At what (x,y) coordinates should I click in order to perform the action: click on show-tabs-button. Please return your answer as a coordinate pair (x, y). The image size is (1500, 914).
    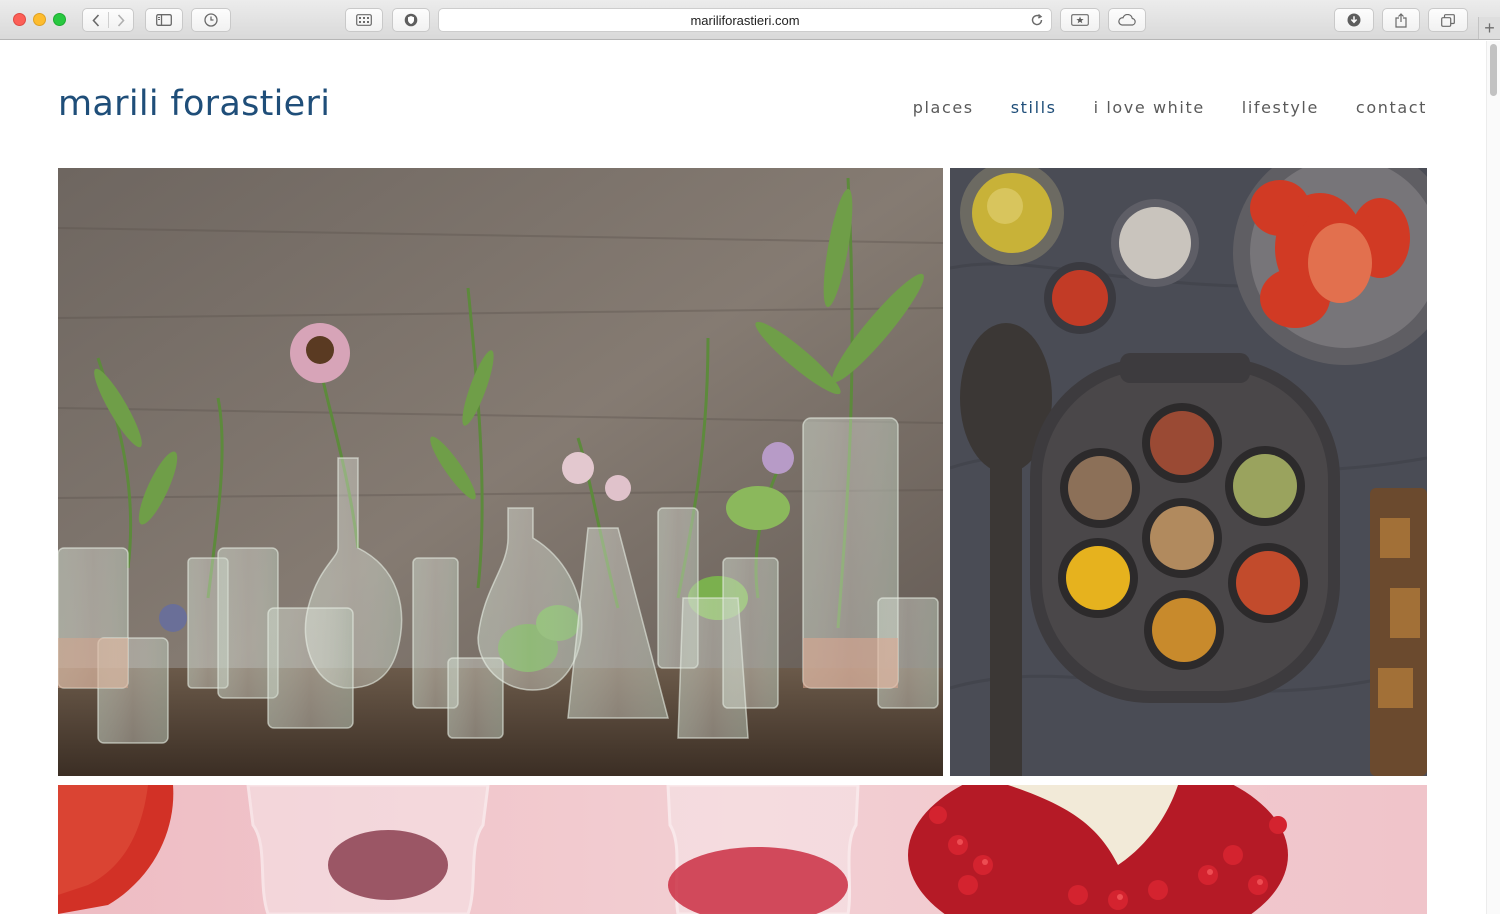
    Looking at the image, I should click on (1448, 20).